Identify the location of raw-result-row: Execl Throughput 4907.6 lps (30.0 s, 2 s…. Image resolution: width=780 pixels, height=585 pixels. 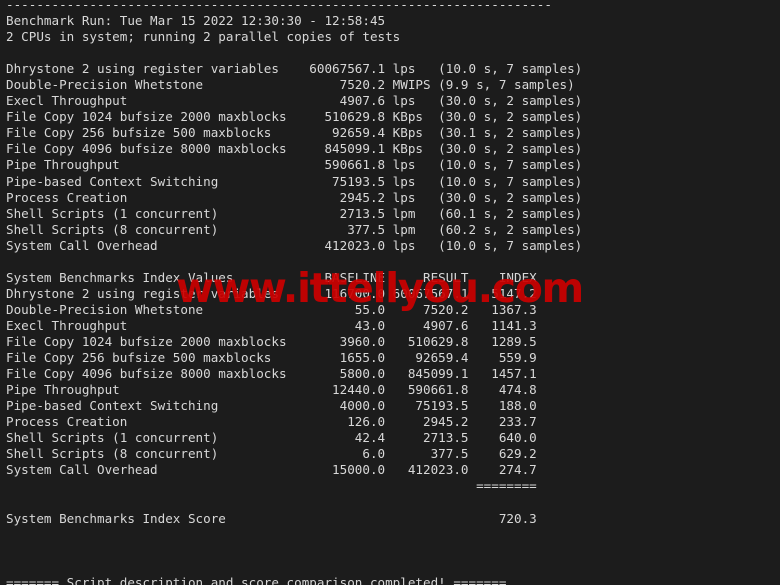
(294, 101).